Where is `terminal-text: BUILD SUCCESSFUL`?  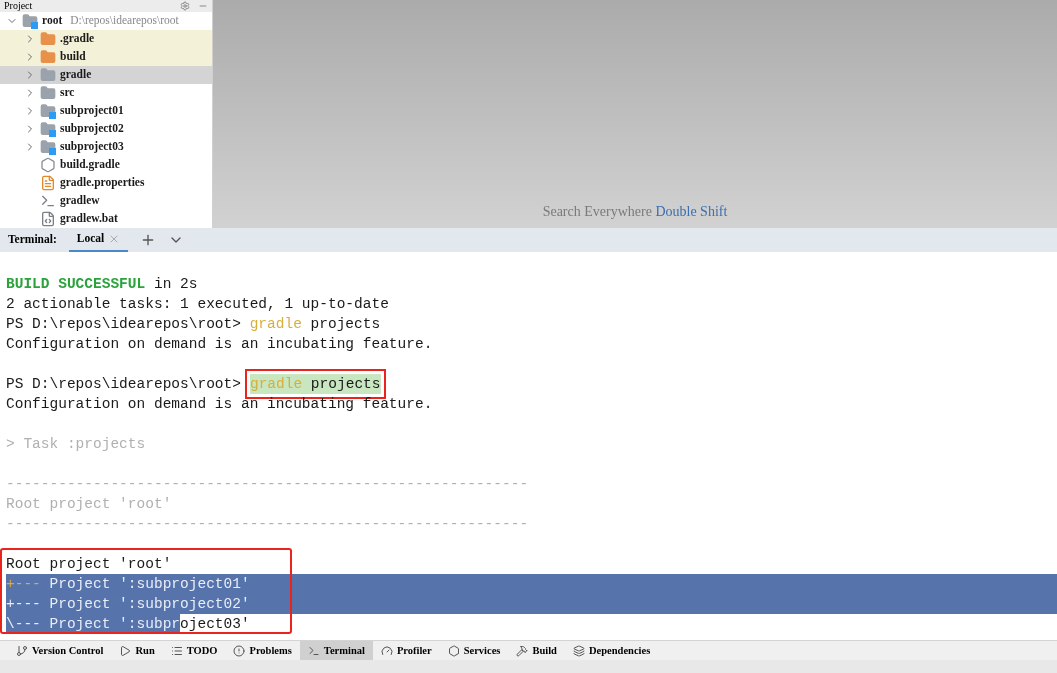 terminal-text: BUILD SUCCESSFUL is located at coordinates (76, 284).